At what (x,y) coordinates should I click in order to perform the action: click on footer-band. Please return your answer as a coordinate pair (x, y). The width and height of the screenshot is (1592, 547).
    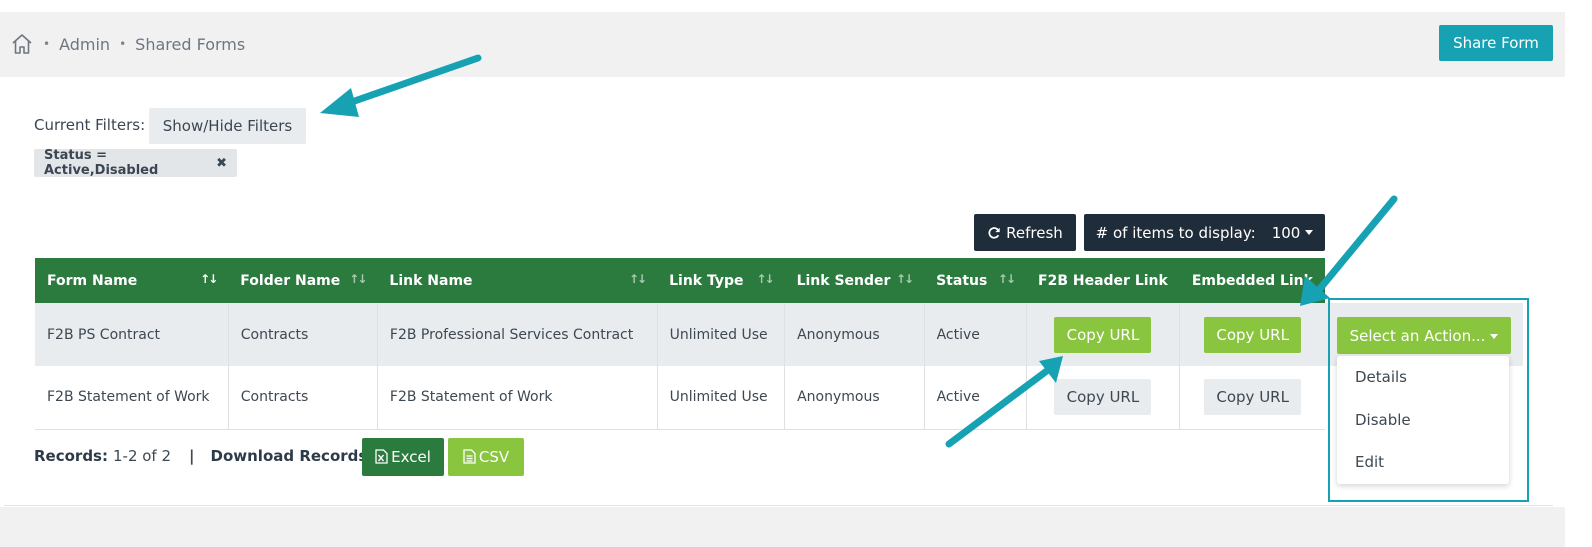
    Looking at the image, I should click on (782, 527).